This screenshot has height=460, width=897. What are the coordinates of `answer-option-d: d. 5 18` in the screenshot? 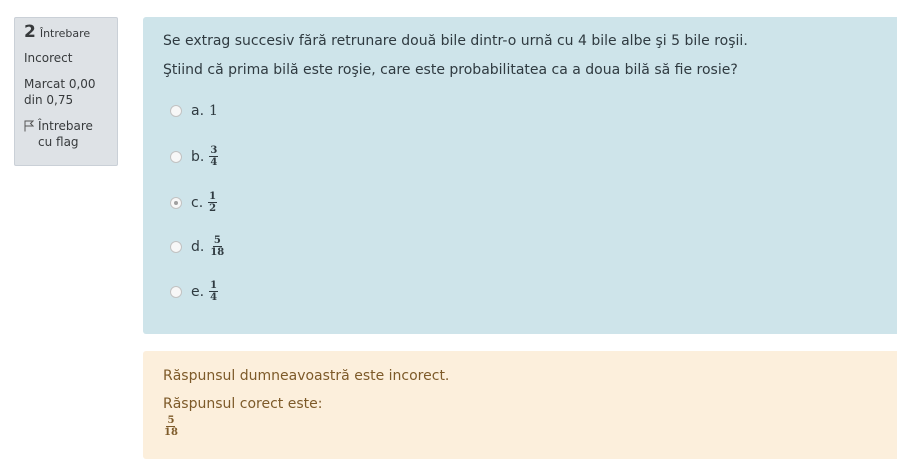 It's located at (197, 246).